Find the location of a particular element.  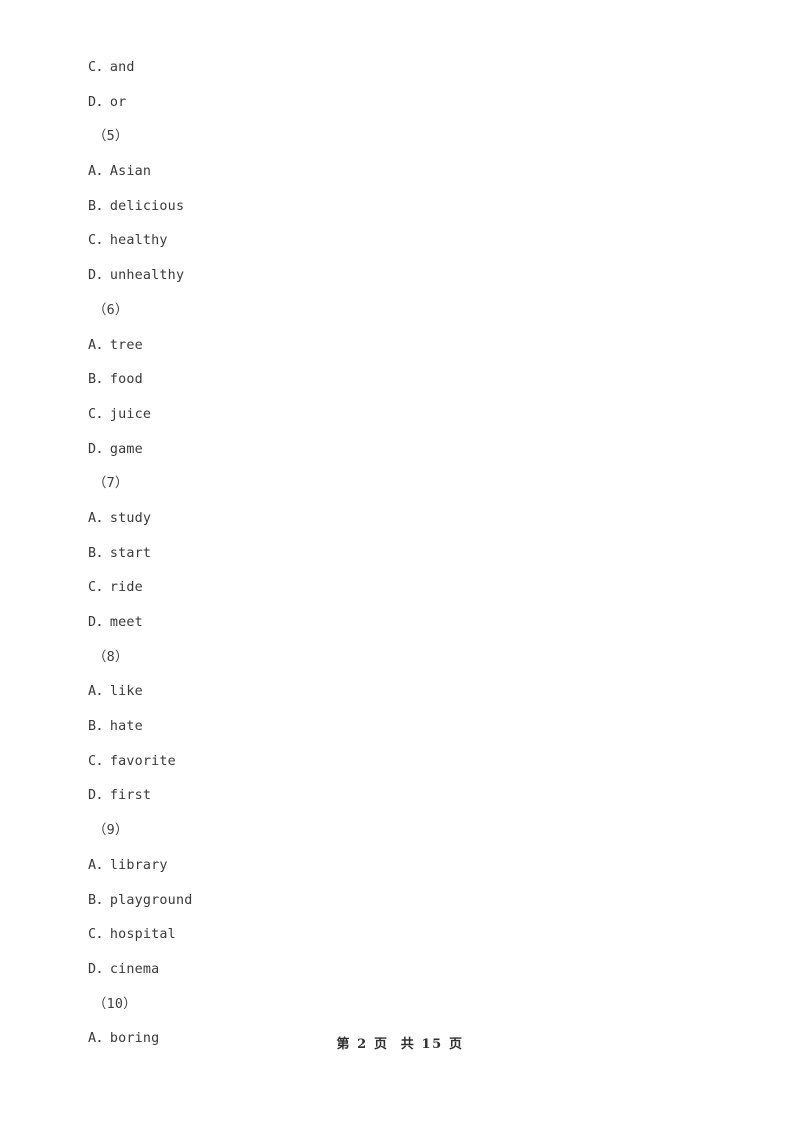

answer-option: A．like is located at coordinates (115, 692).